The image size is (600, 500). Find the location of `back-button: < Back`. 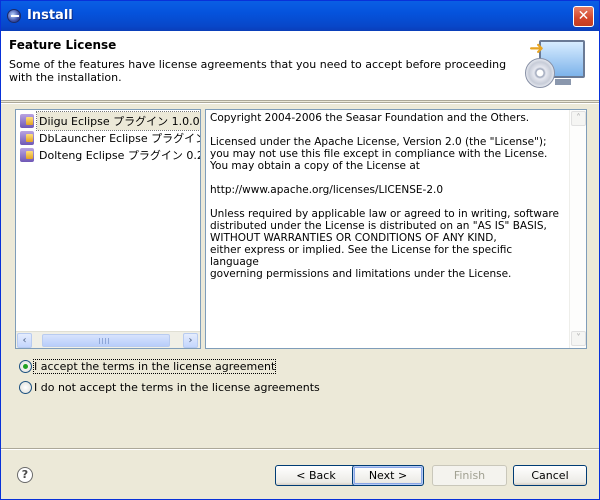

back-button: < Back is located at coordinates (316, 475).